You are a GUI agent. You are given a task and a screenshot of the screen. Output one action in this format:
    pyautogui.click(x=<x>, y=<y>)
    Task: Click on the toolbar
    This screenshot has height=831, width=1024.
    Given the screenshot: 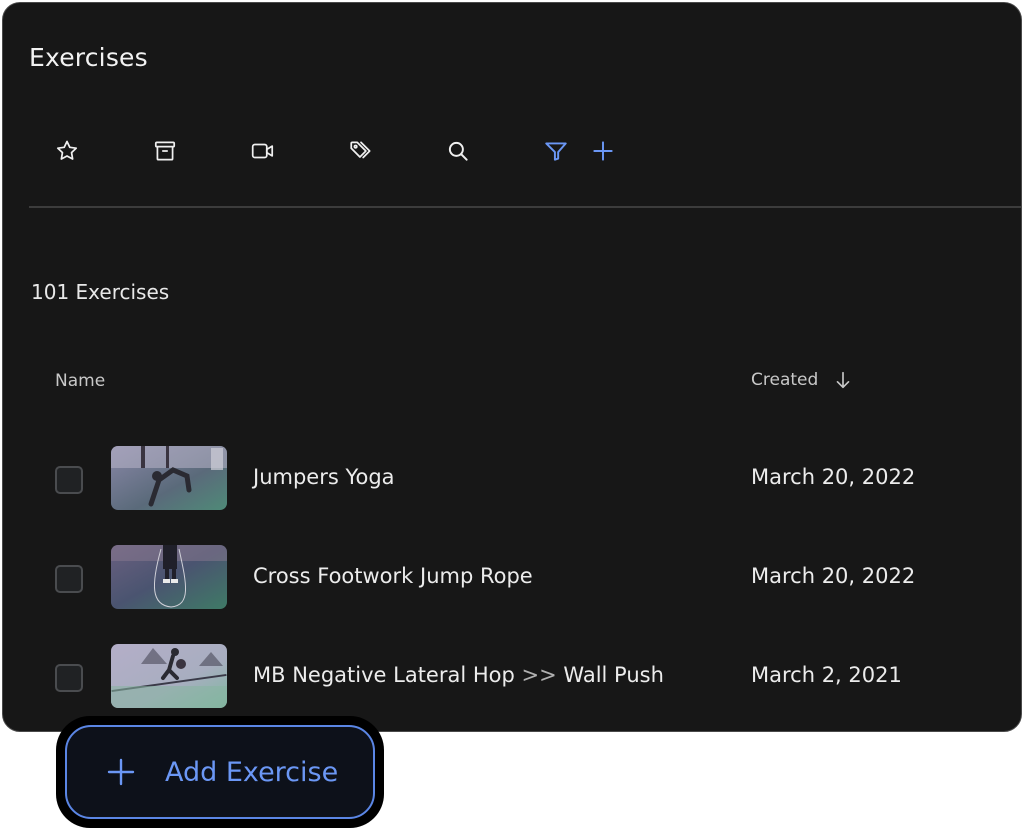 What is the action you would take?
    pyautogui.click(x=512, y=151)
    